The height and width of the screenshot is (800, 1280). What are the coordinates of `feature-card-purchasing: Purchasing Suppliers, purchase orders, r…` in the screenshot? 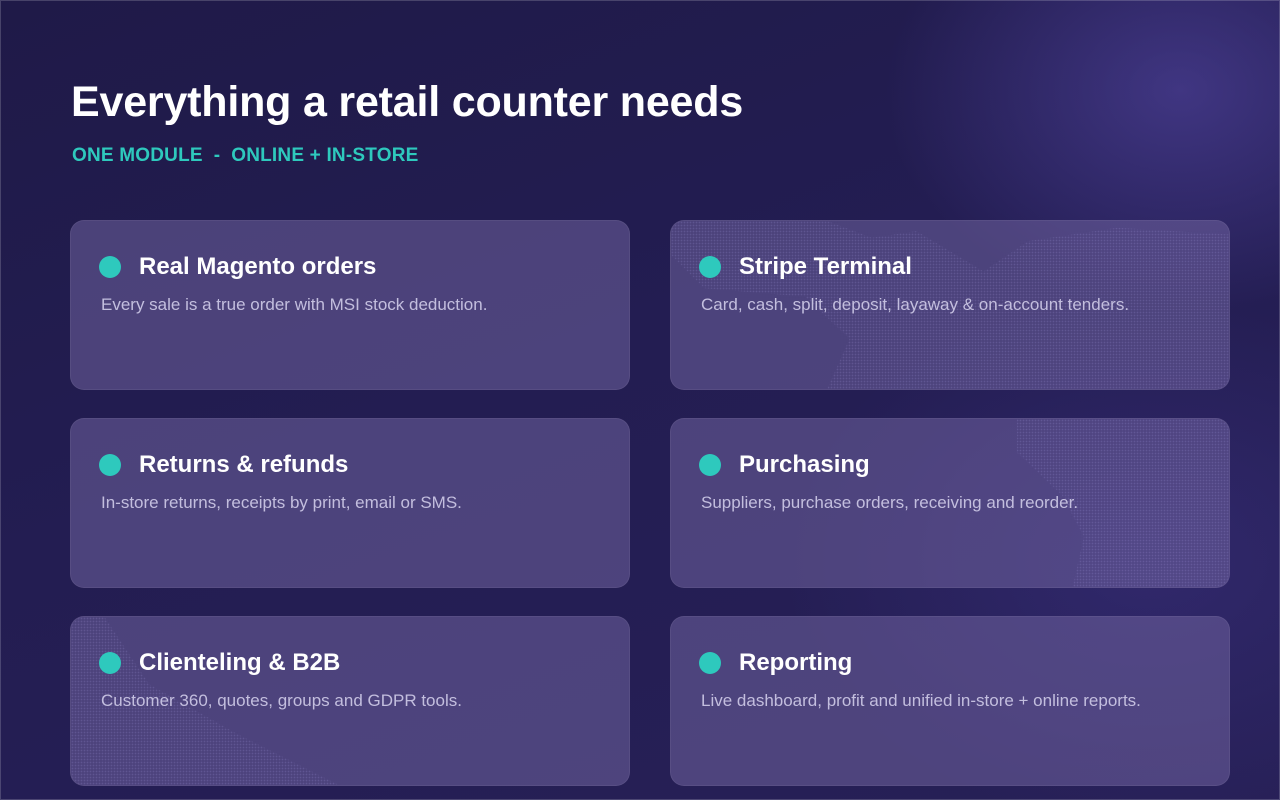 It's located at (950, 503).